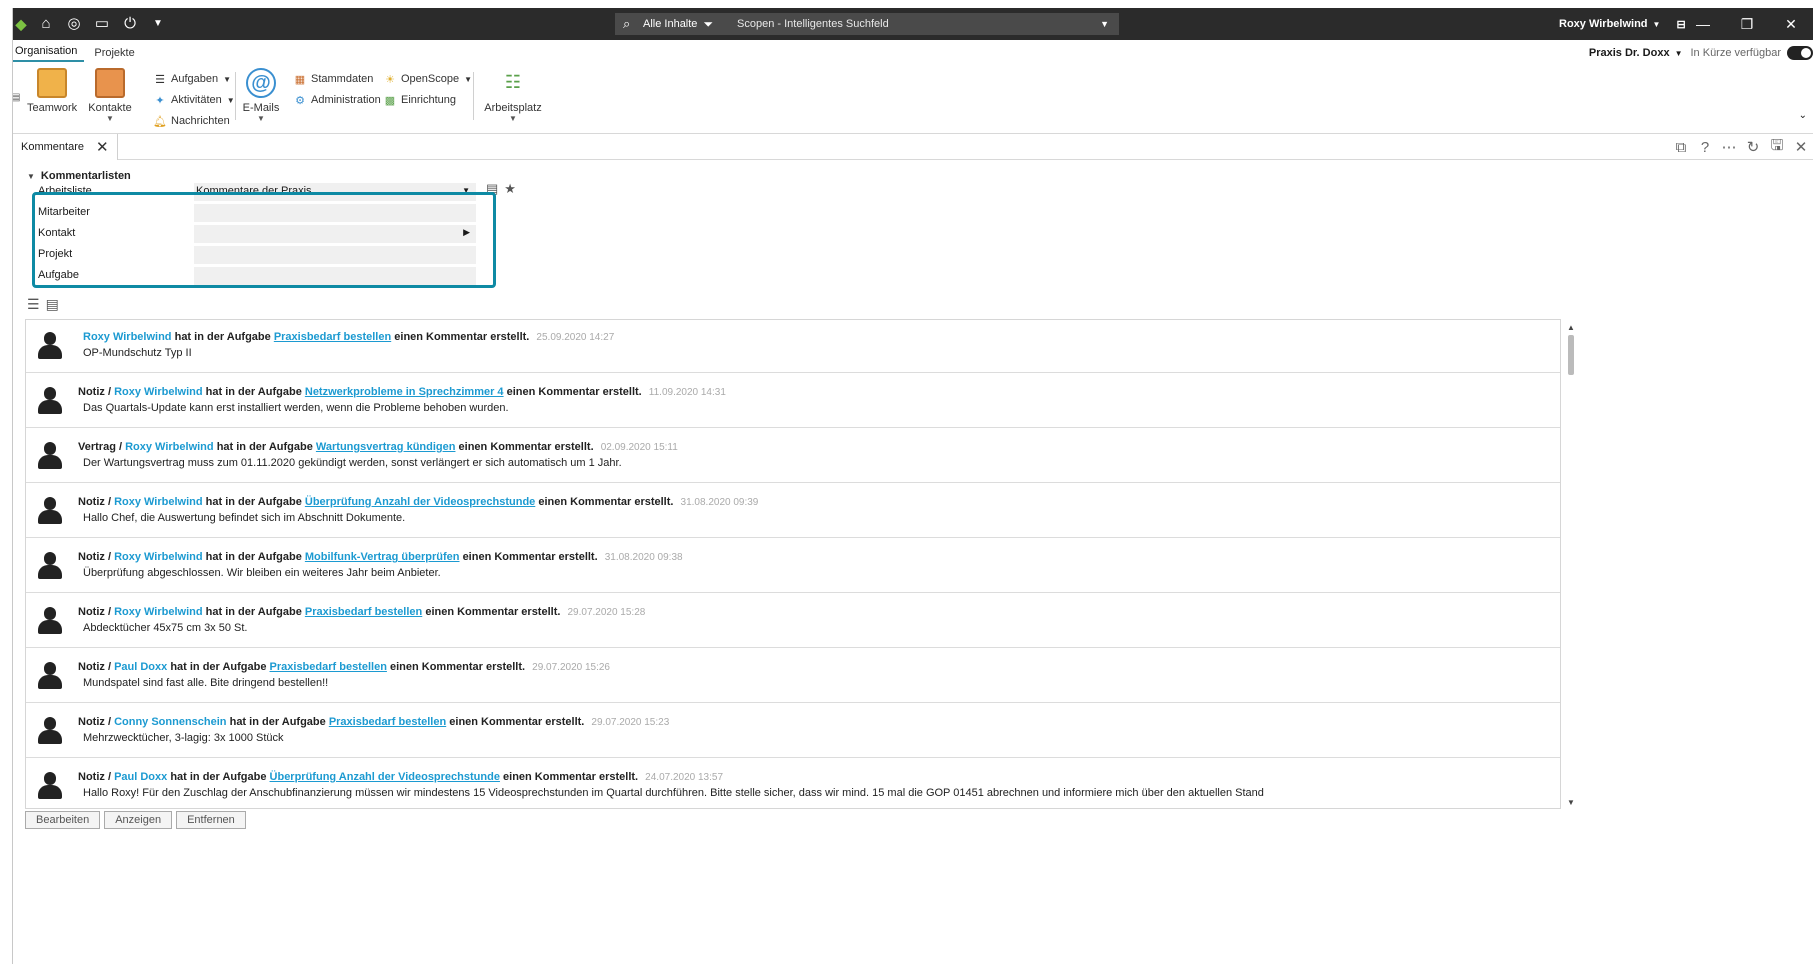  What do you see at coordinates (1777, 147) in the screenshot?
I see `save-icon: 🖫︎` at bounding box center [1777, 147].